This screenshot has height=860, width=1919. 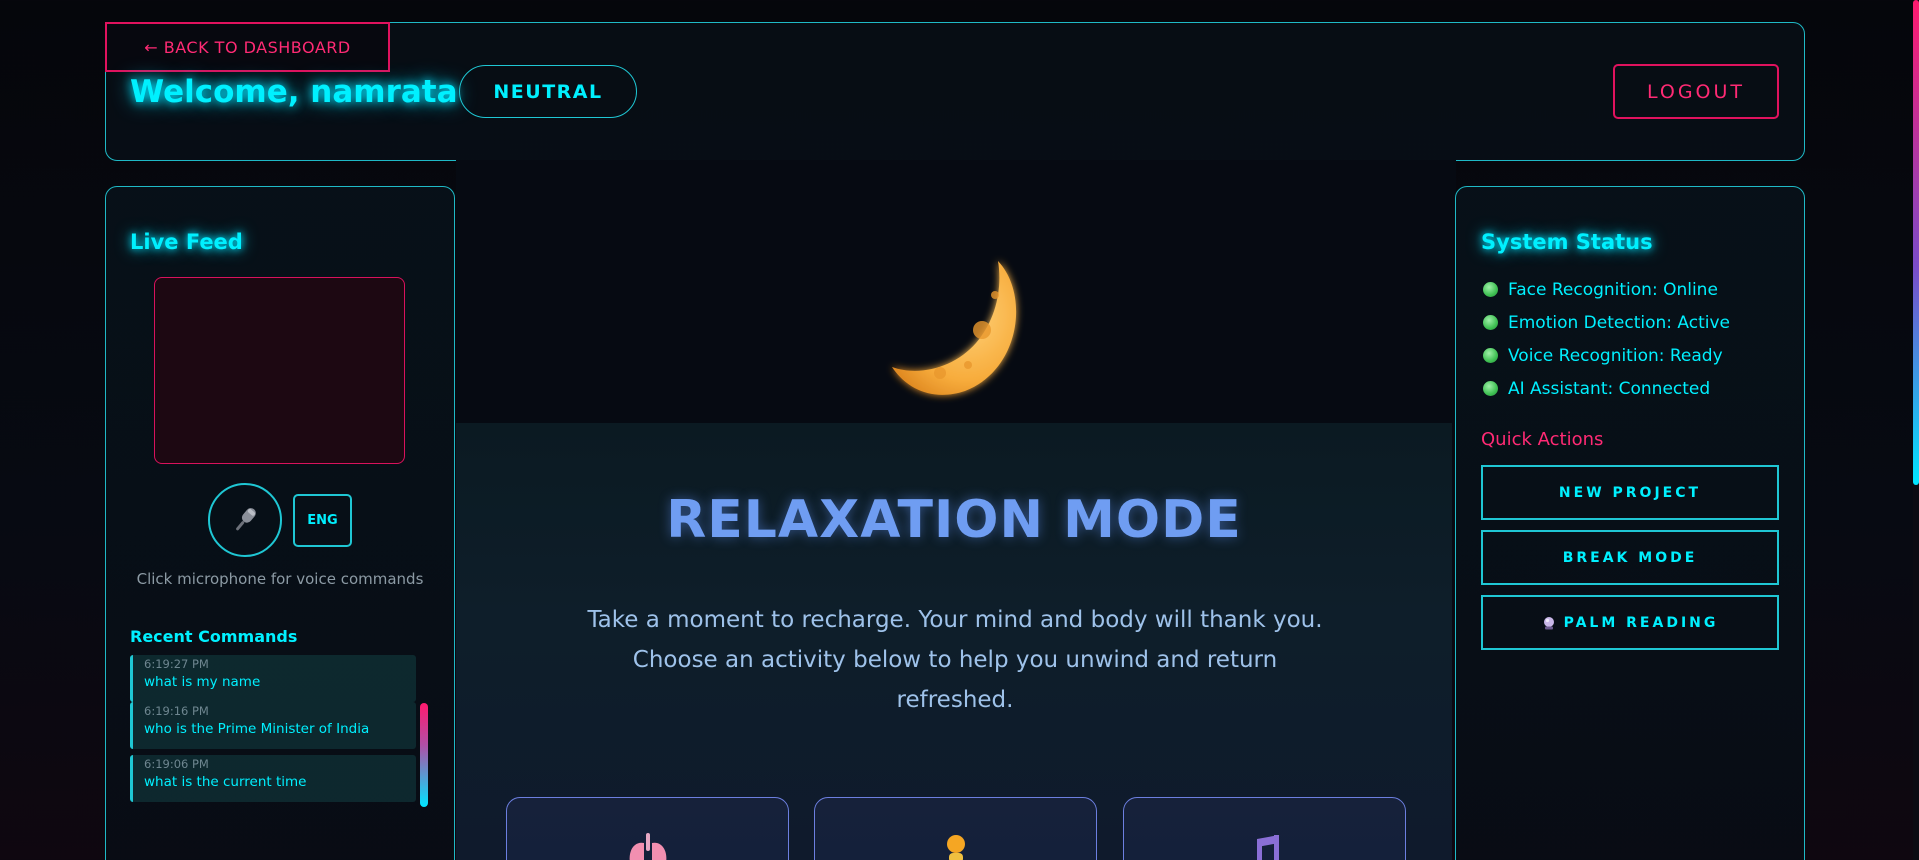 I want to click on status-label: Emotion Detection: Active, so click(x=1619, y=322).